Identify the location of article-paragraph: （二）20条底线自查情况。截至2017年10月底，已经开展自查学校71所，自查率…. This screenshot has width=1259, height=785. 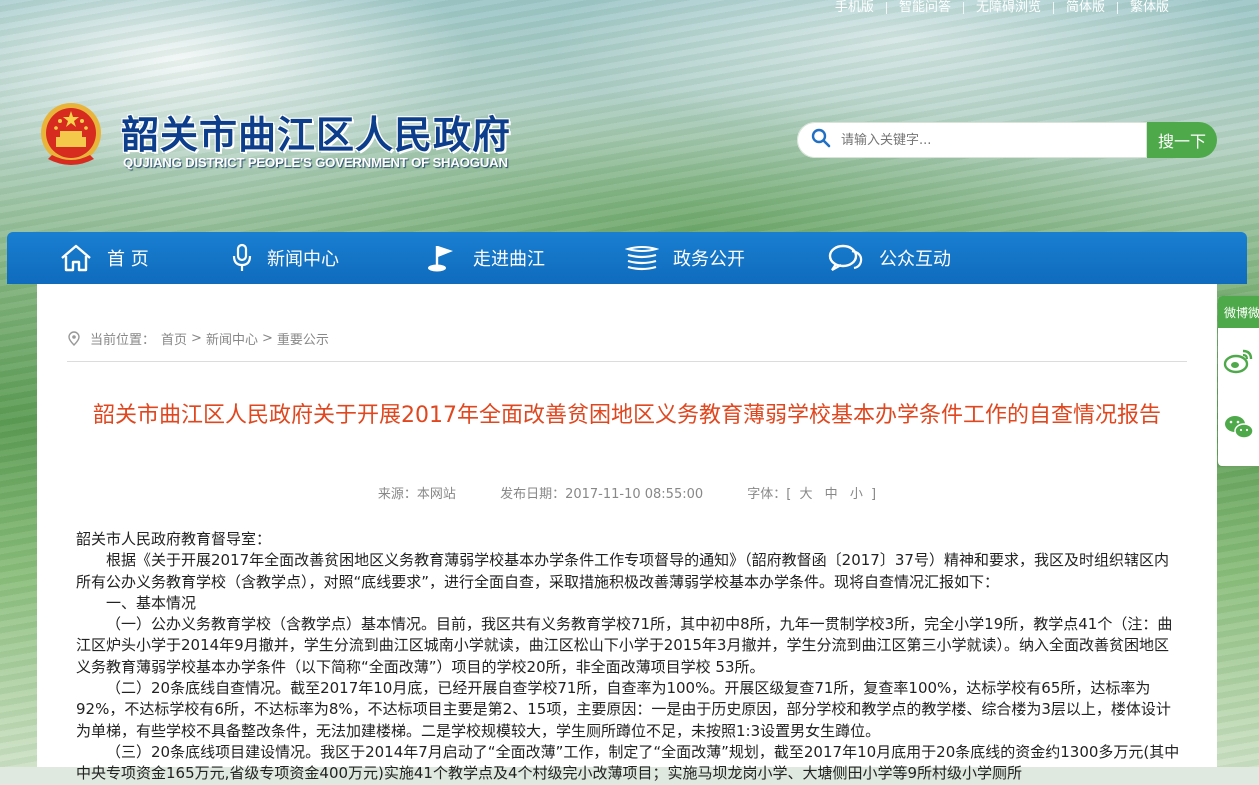
(623, 709).